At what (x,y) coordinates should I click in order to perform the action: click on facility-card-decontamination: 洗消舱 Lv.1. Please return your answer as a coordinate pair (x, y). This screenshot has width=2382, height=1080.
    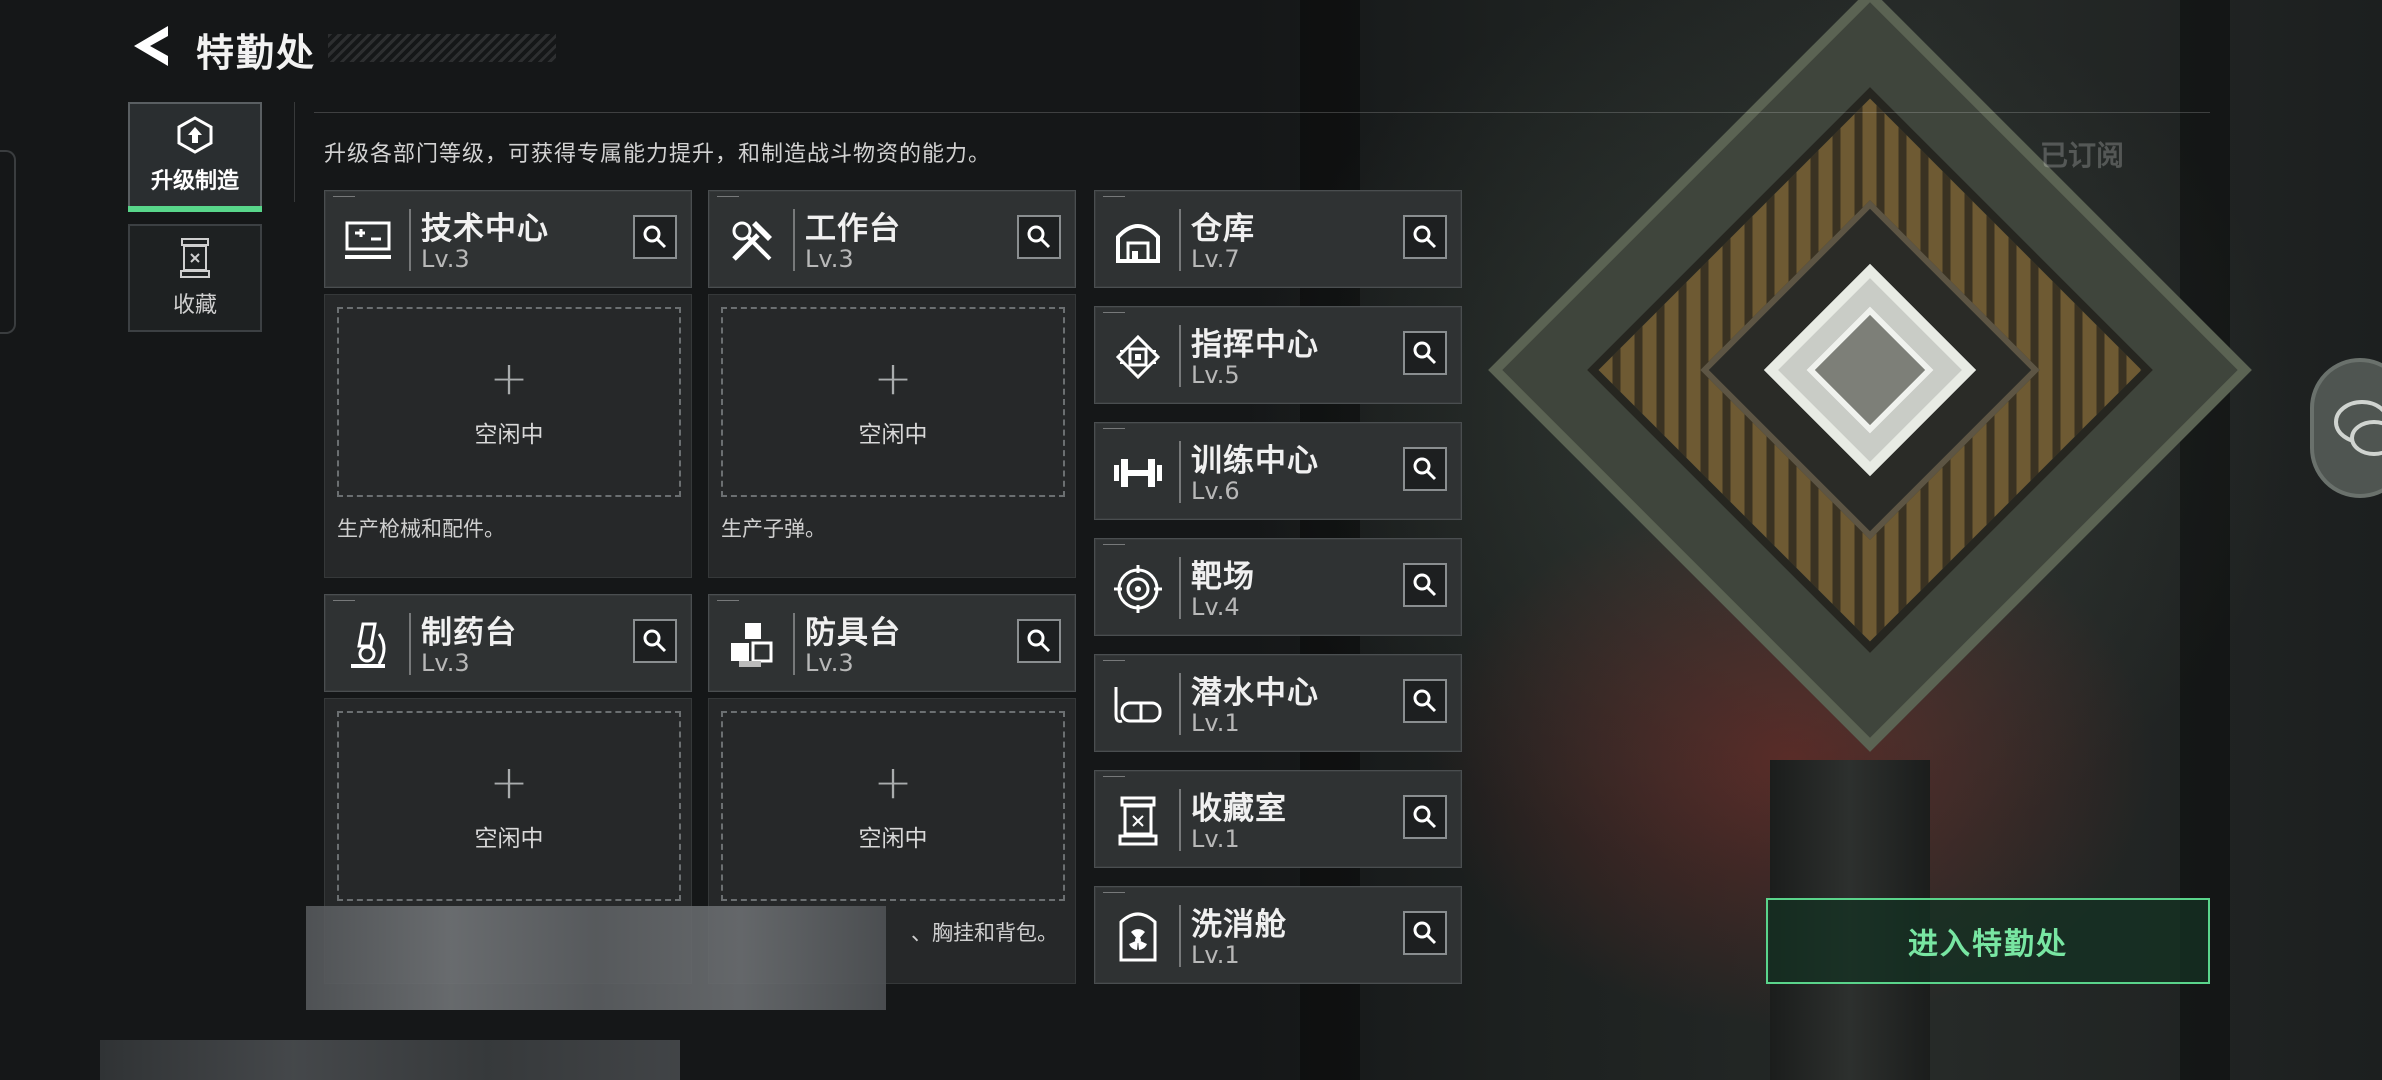
    Looking at the image, I should click on (1278, 935).